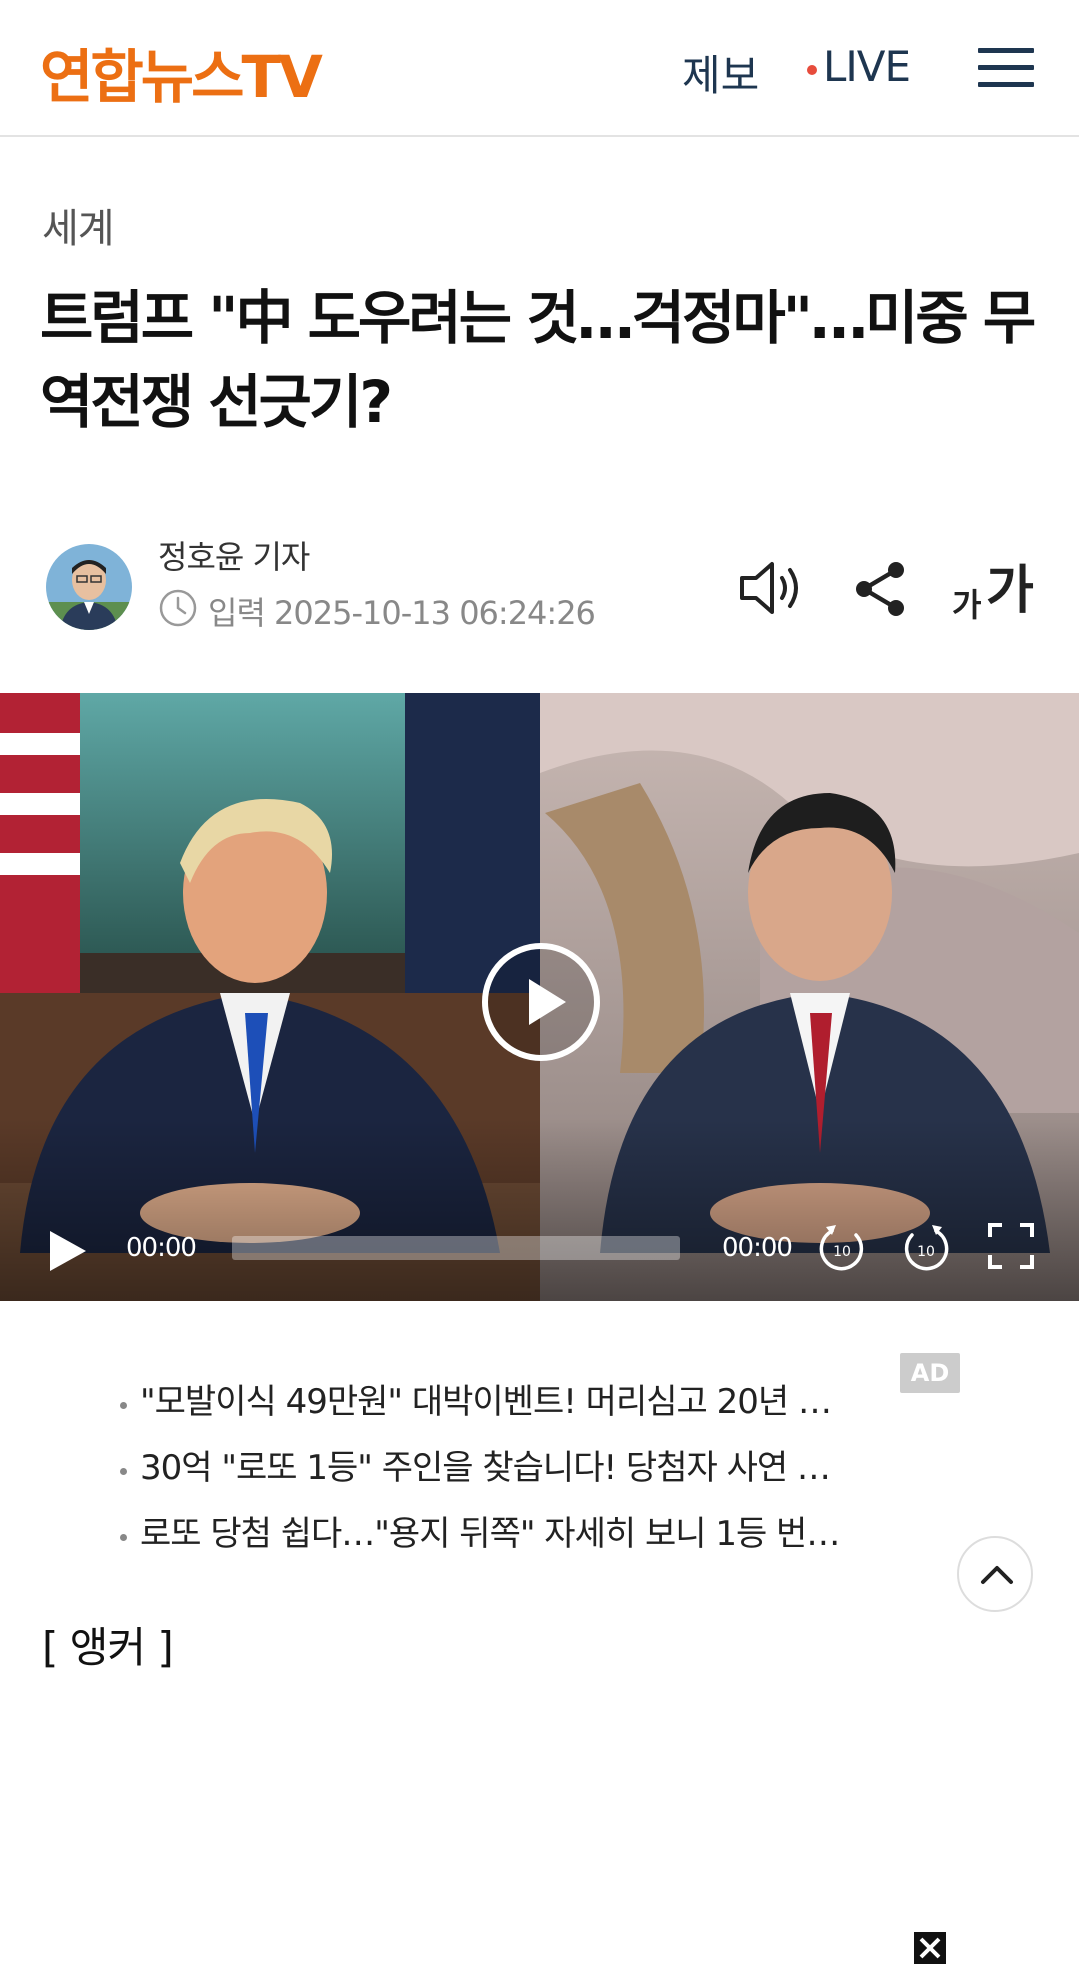  What do you see at coordinates (867, 66) in the screenshot?
I see `live-label: LIVE` at bounding box center [867, 66].